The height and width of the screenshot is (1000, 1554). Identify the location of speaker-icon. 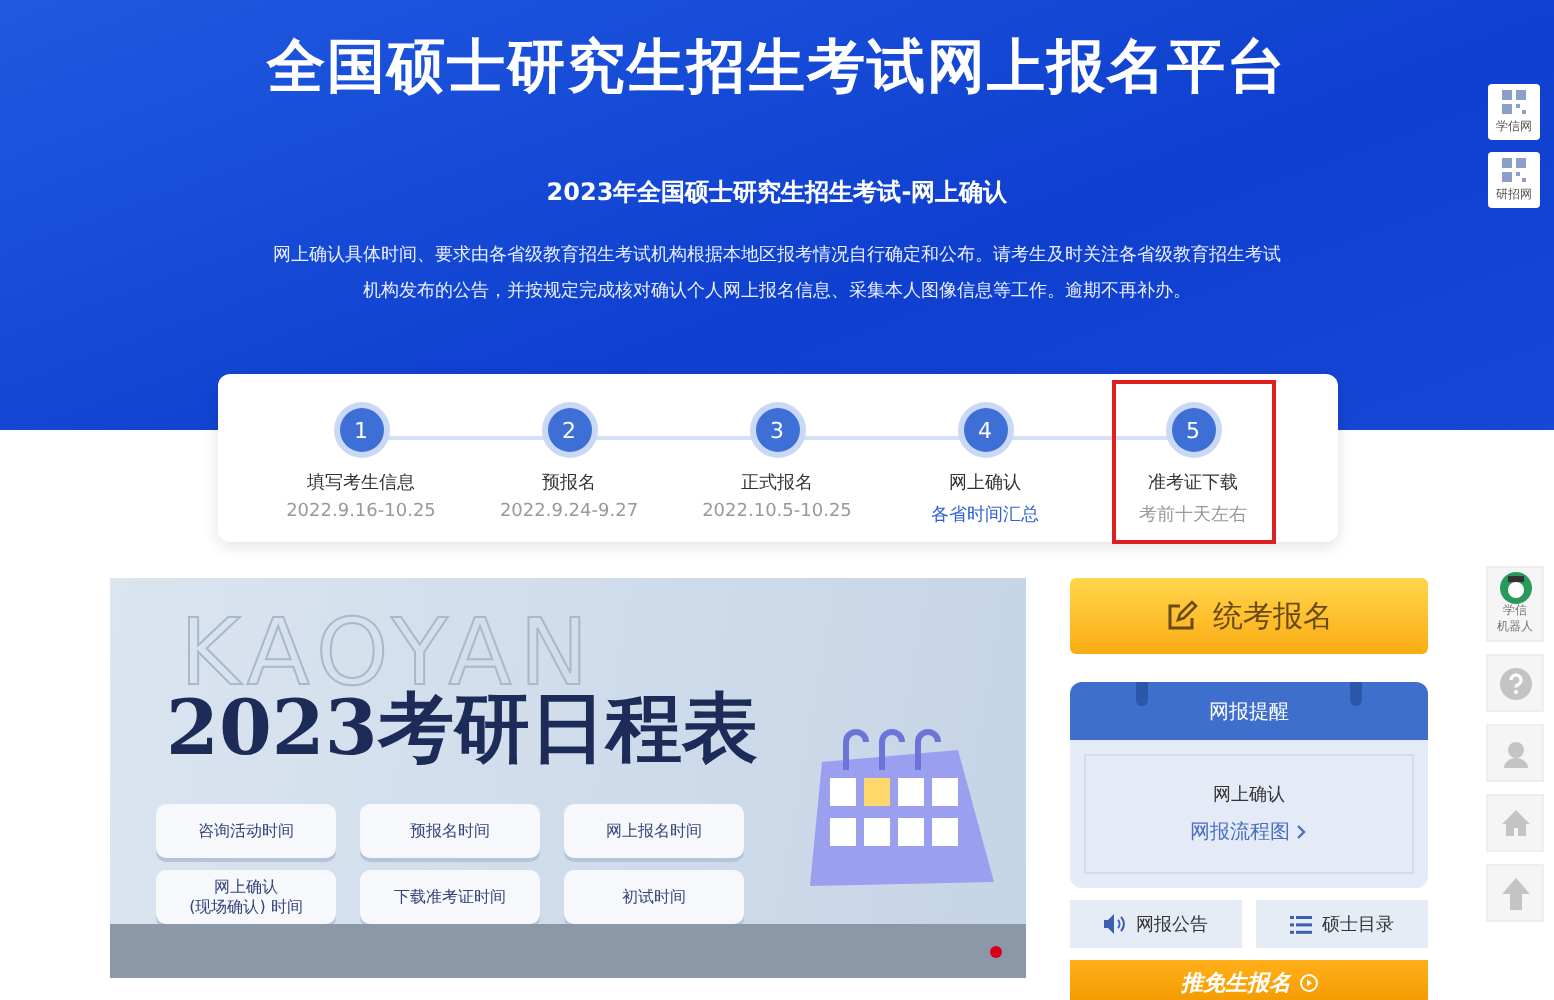
(1115, 924).